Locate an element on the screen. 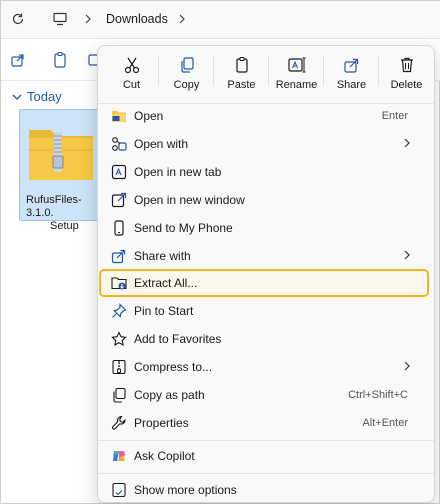  copy-label: Copy is located at coordinates (186, 85).